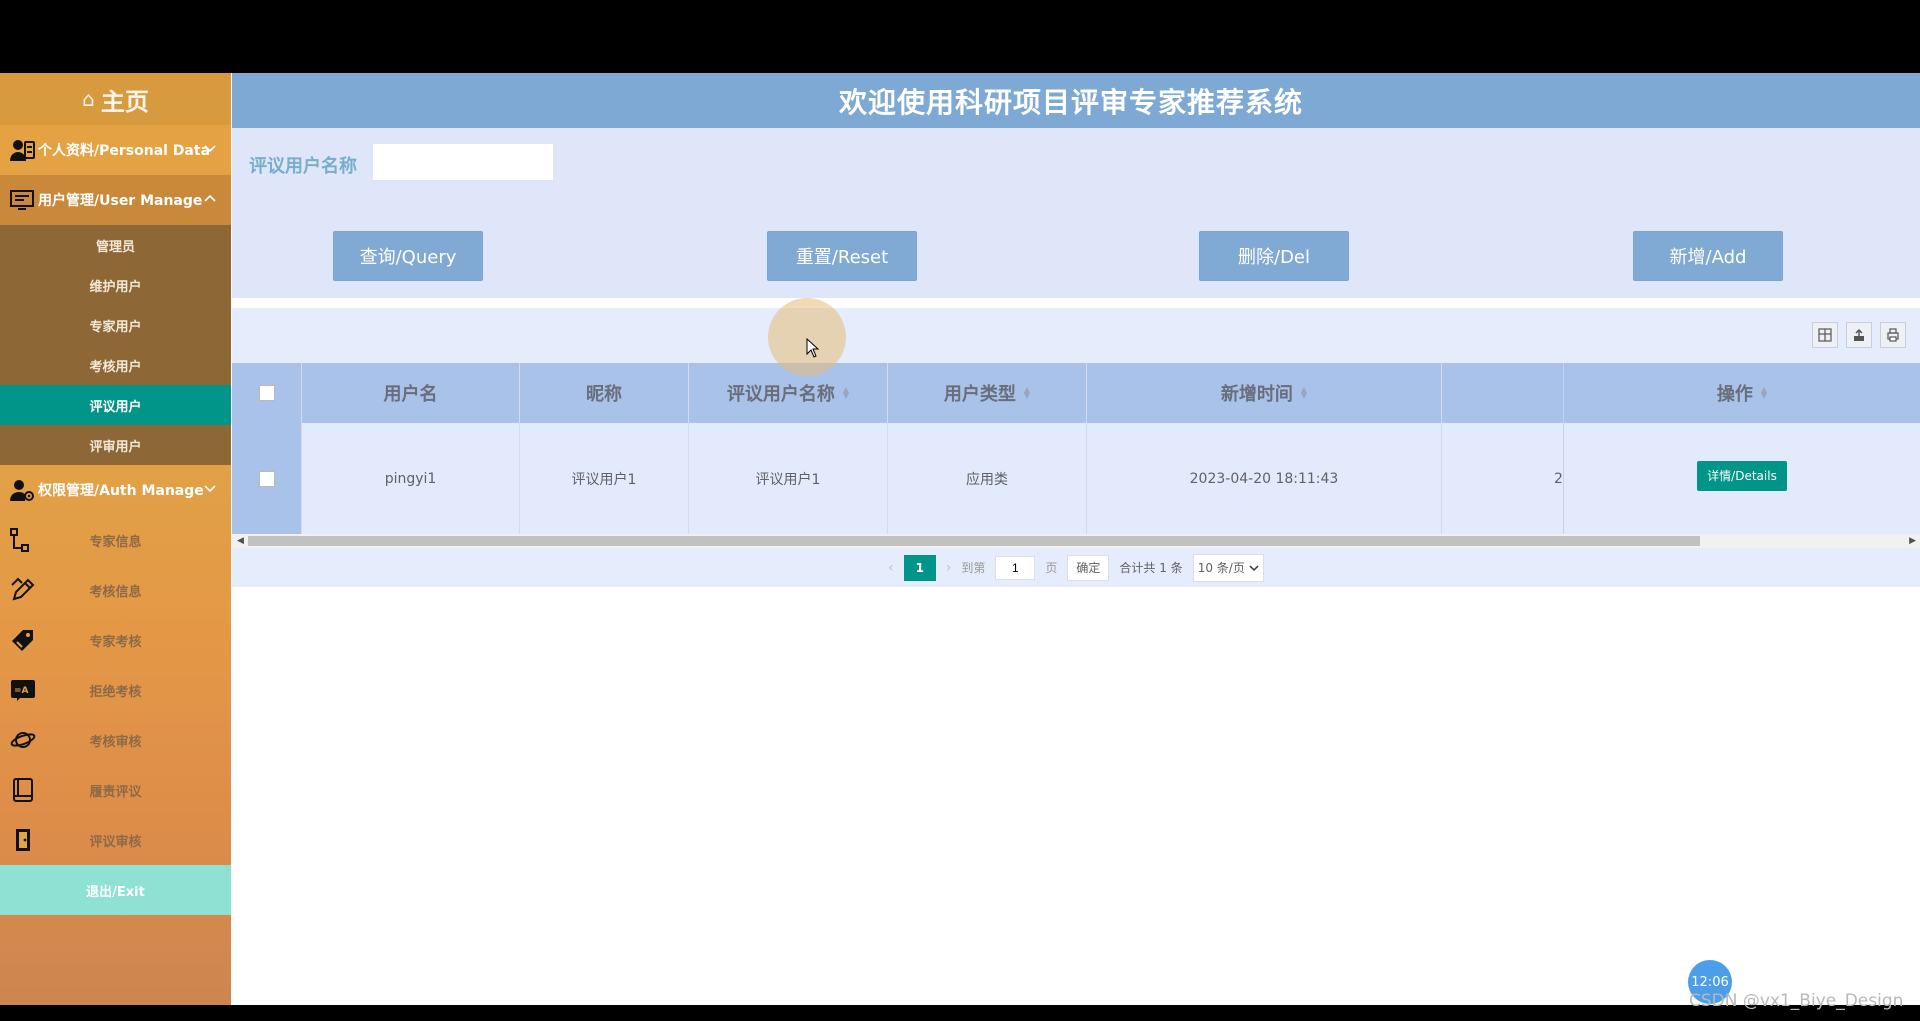 The width and height of the screenshot is (1920, 1021). What do you see at coordinates (987, 478) in the screenshot?
I see `cell-user-type: 应用类` at bounding box center [987, 478].